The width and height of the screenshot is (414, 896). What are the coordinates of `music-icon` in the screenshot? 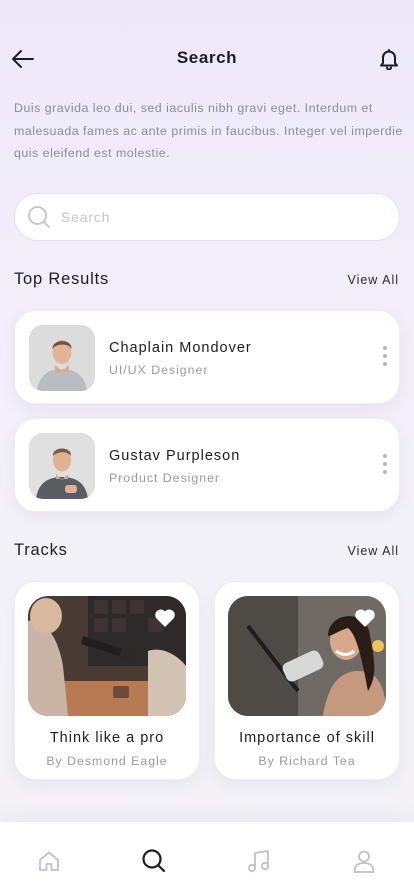 It's located at (258, 861).